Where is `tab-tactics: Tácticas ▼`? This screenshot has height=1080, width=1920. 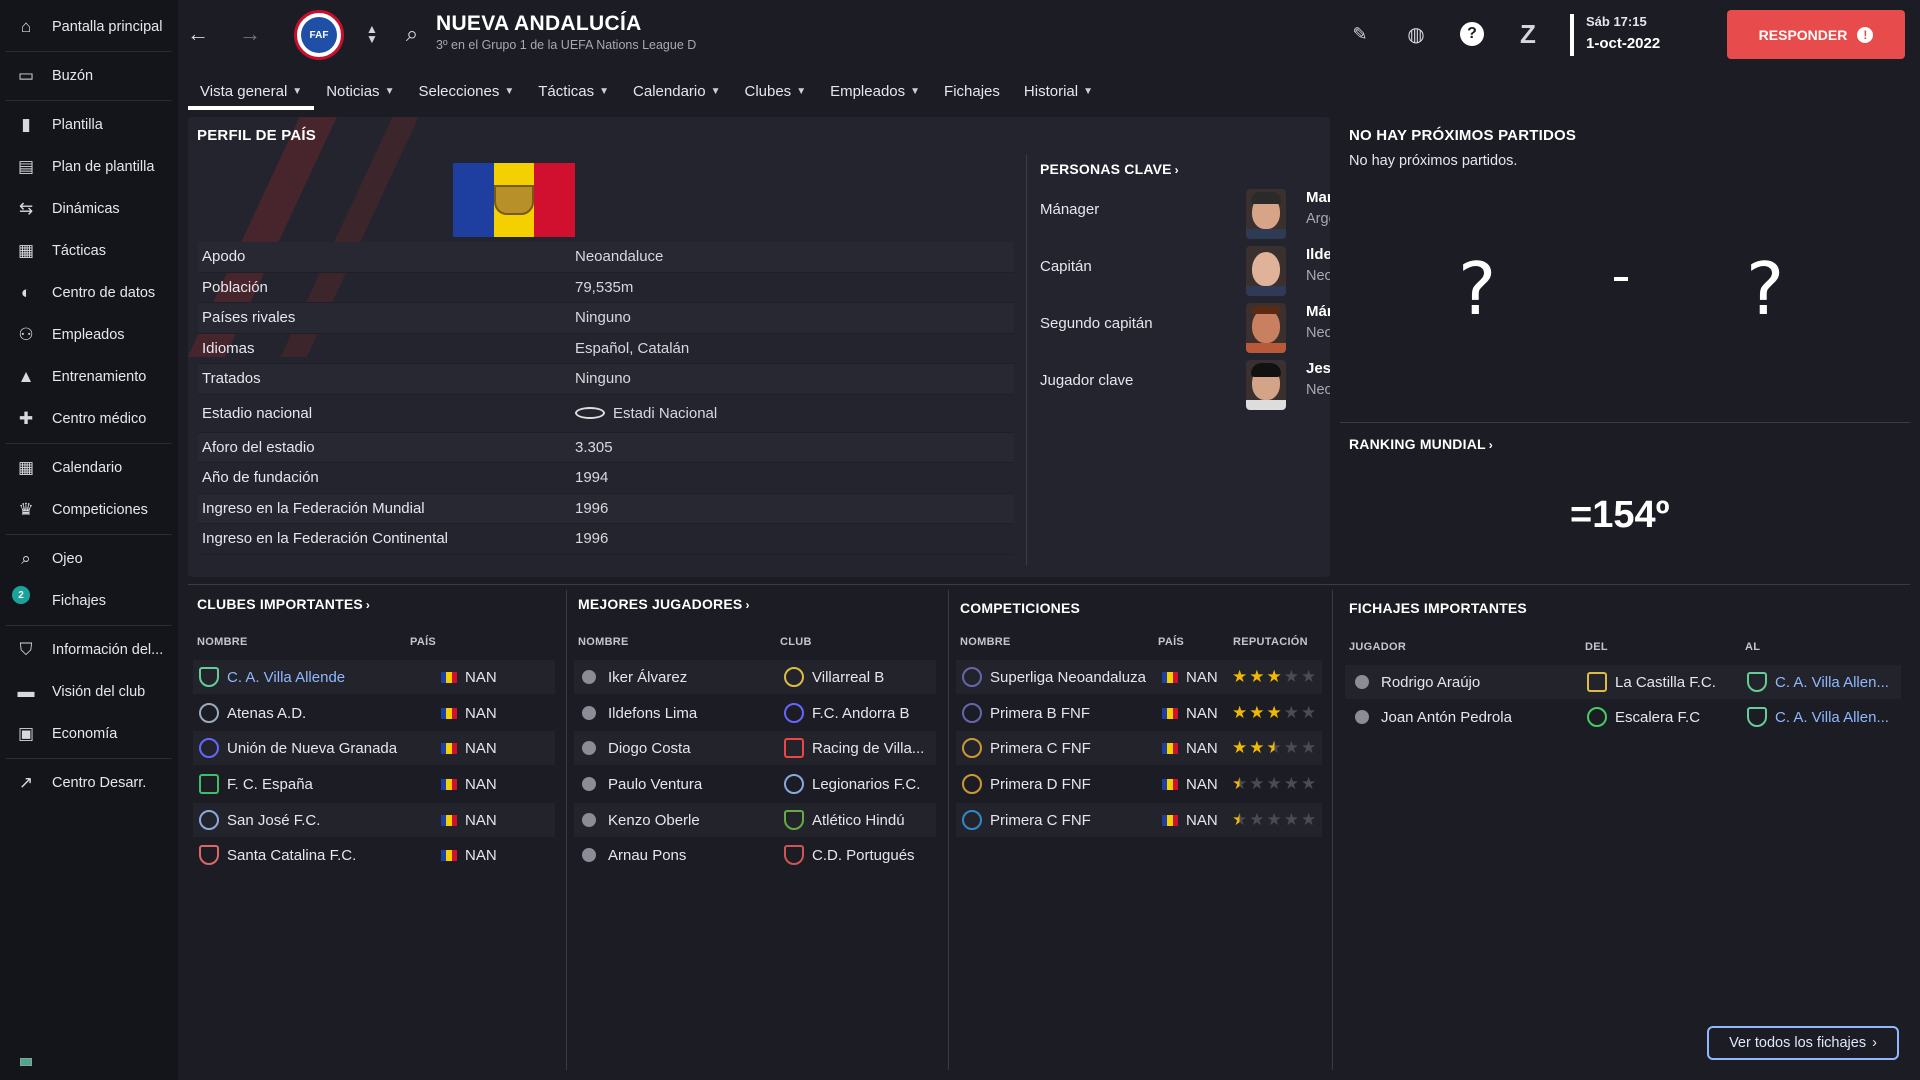 tab-tactics: Tácticas ▼ is located at coordinates (573, 91).